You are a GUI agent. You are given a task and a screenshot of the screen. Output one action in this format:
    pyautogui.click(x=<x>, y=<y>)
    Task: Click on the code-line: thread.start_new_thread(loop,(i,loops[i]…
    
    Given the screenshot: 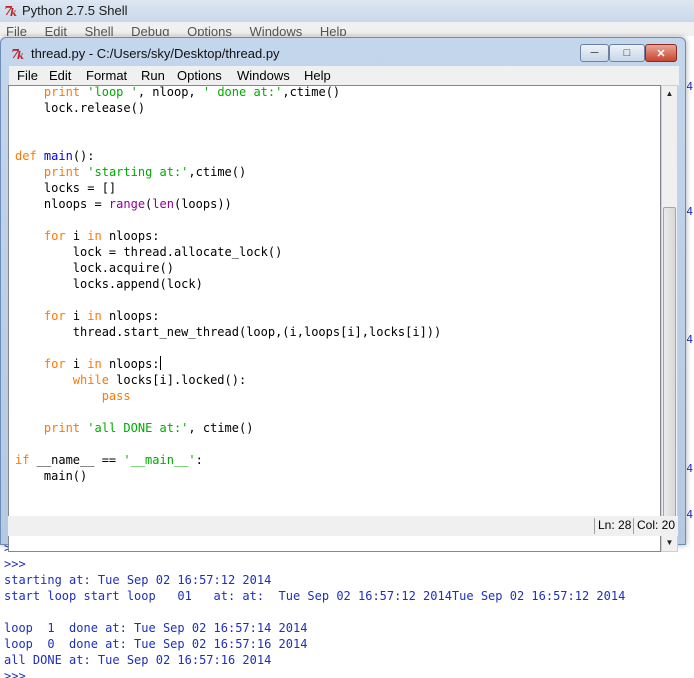 What is the action you would take?
    pyautogui.click(x=228, y=332)
    